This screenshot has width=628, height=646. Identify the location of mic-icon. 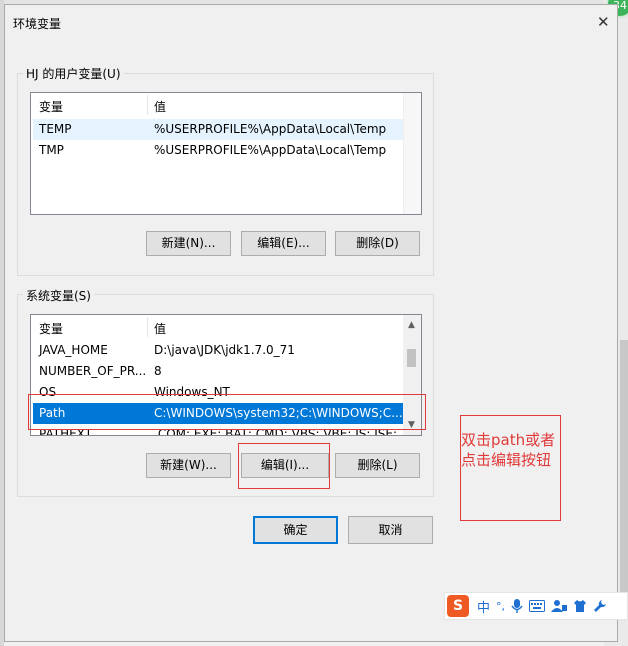
(517, 606).